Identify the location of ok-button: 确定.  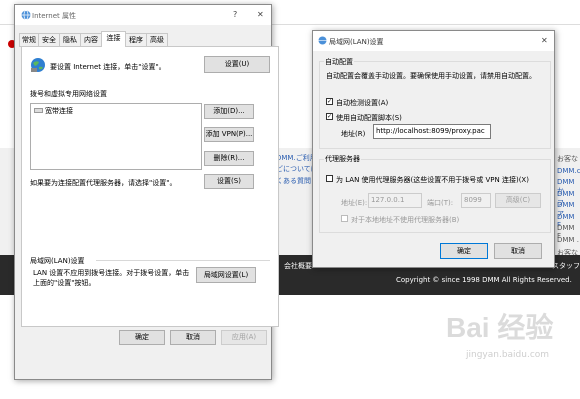
(142, 337).